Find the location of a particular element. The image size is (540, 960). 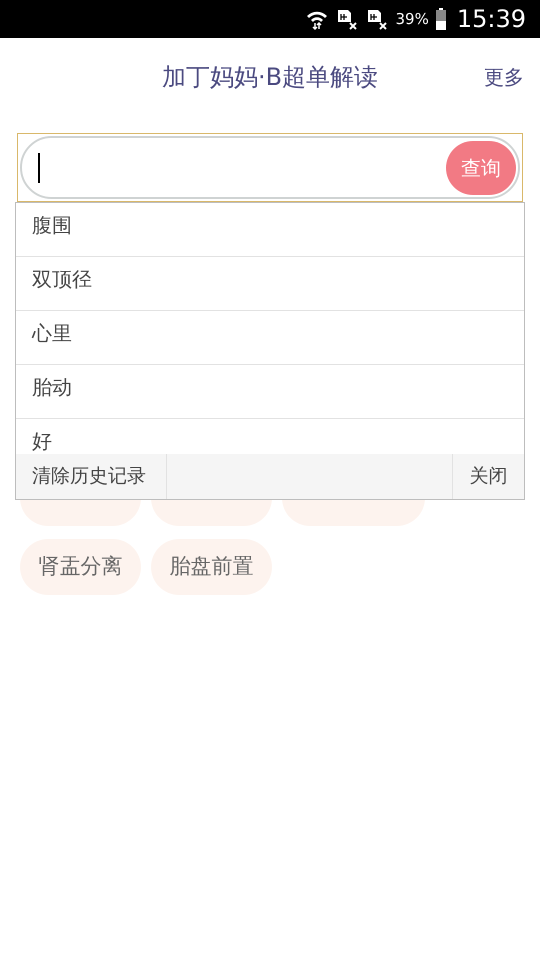

battery-percent: 39% is located at coordinates (412, 19).